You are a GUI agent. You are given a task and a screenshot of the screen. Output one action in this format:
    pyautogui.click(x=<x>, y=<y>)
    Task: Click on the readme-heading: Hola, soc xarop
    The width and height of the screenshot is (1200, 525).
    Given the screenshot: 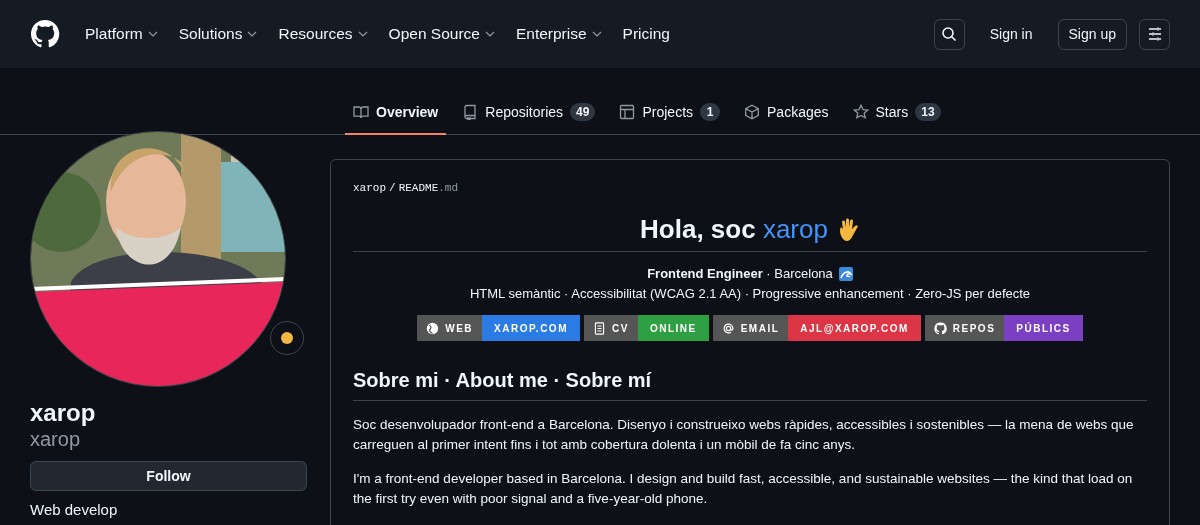 What is the action you would take?
    pyautogui.click(x=734, y=229)
    